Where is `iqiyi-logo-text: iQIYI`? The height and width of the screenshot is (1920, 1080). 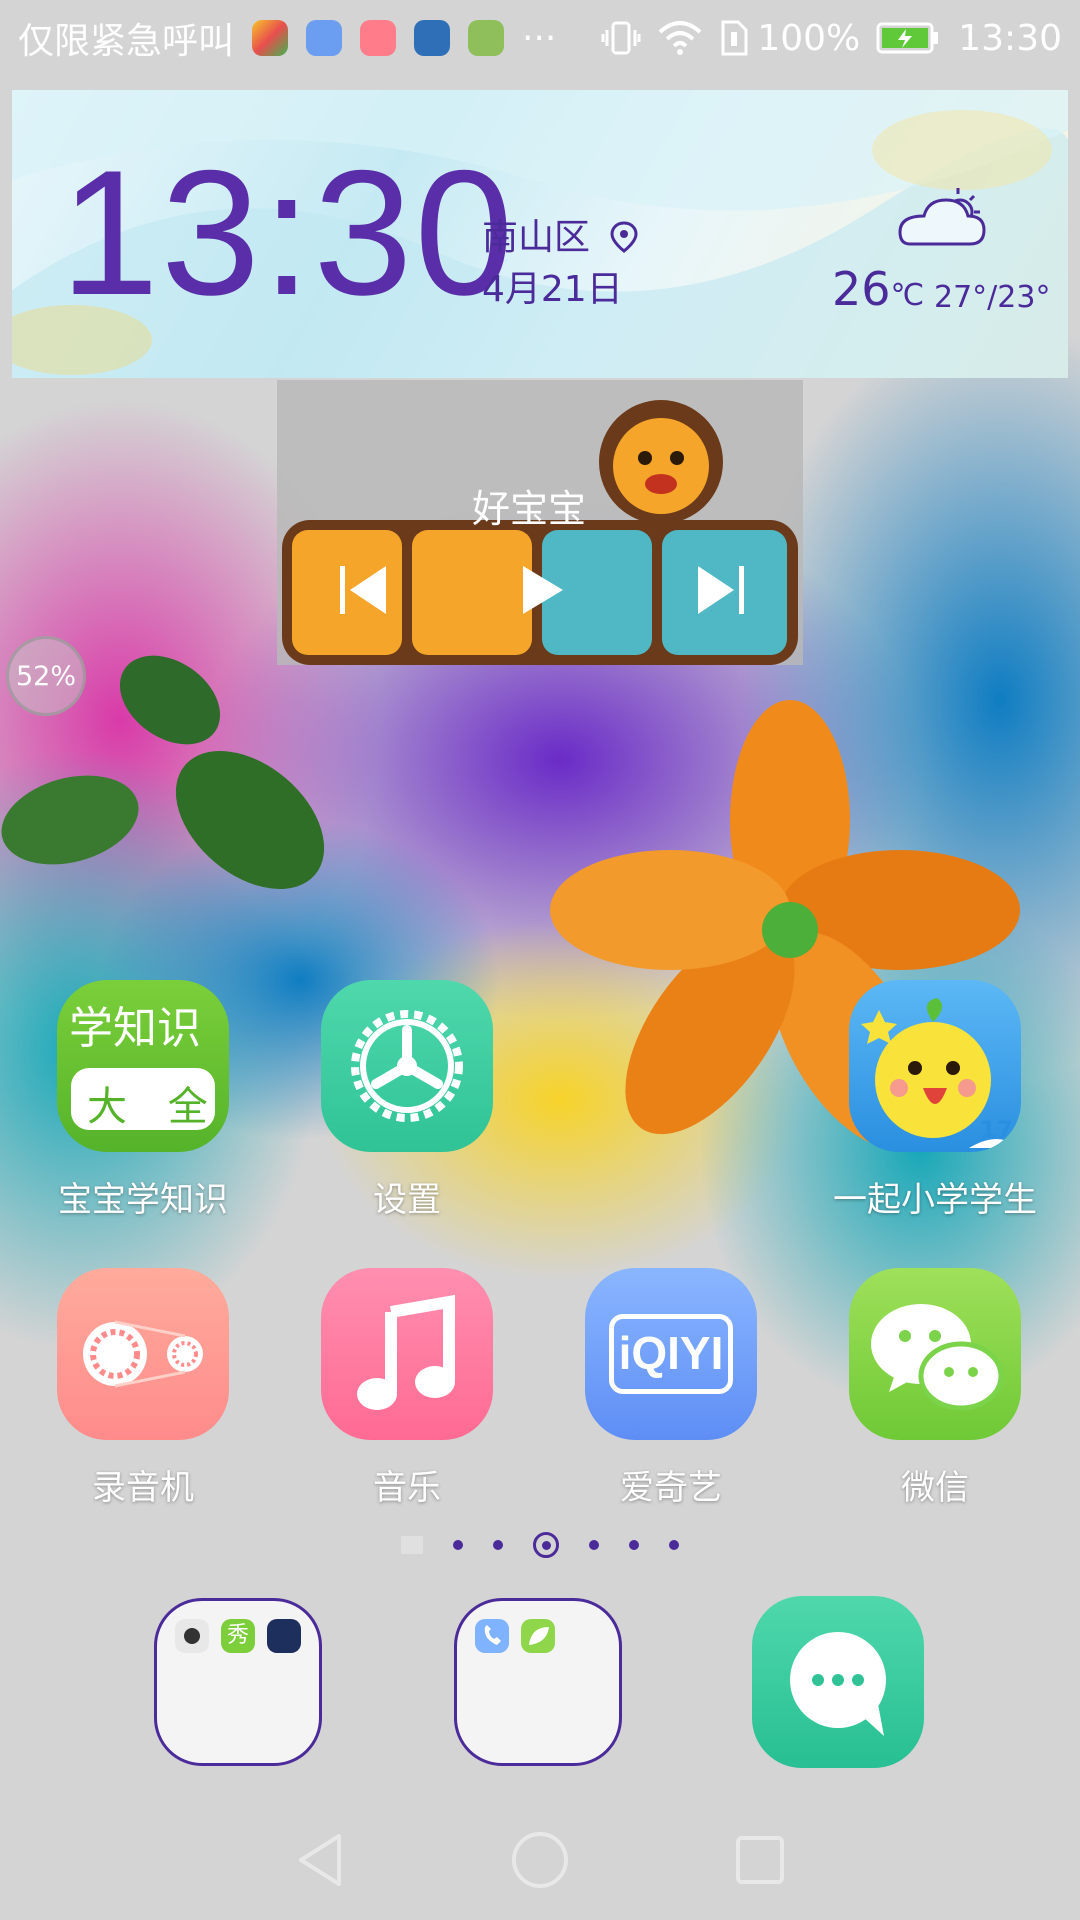 iqiyi-logo-text: iQIYI is located at coordinates (671, 1353).